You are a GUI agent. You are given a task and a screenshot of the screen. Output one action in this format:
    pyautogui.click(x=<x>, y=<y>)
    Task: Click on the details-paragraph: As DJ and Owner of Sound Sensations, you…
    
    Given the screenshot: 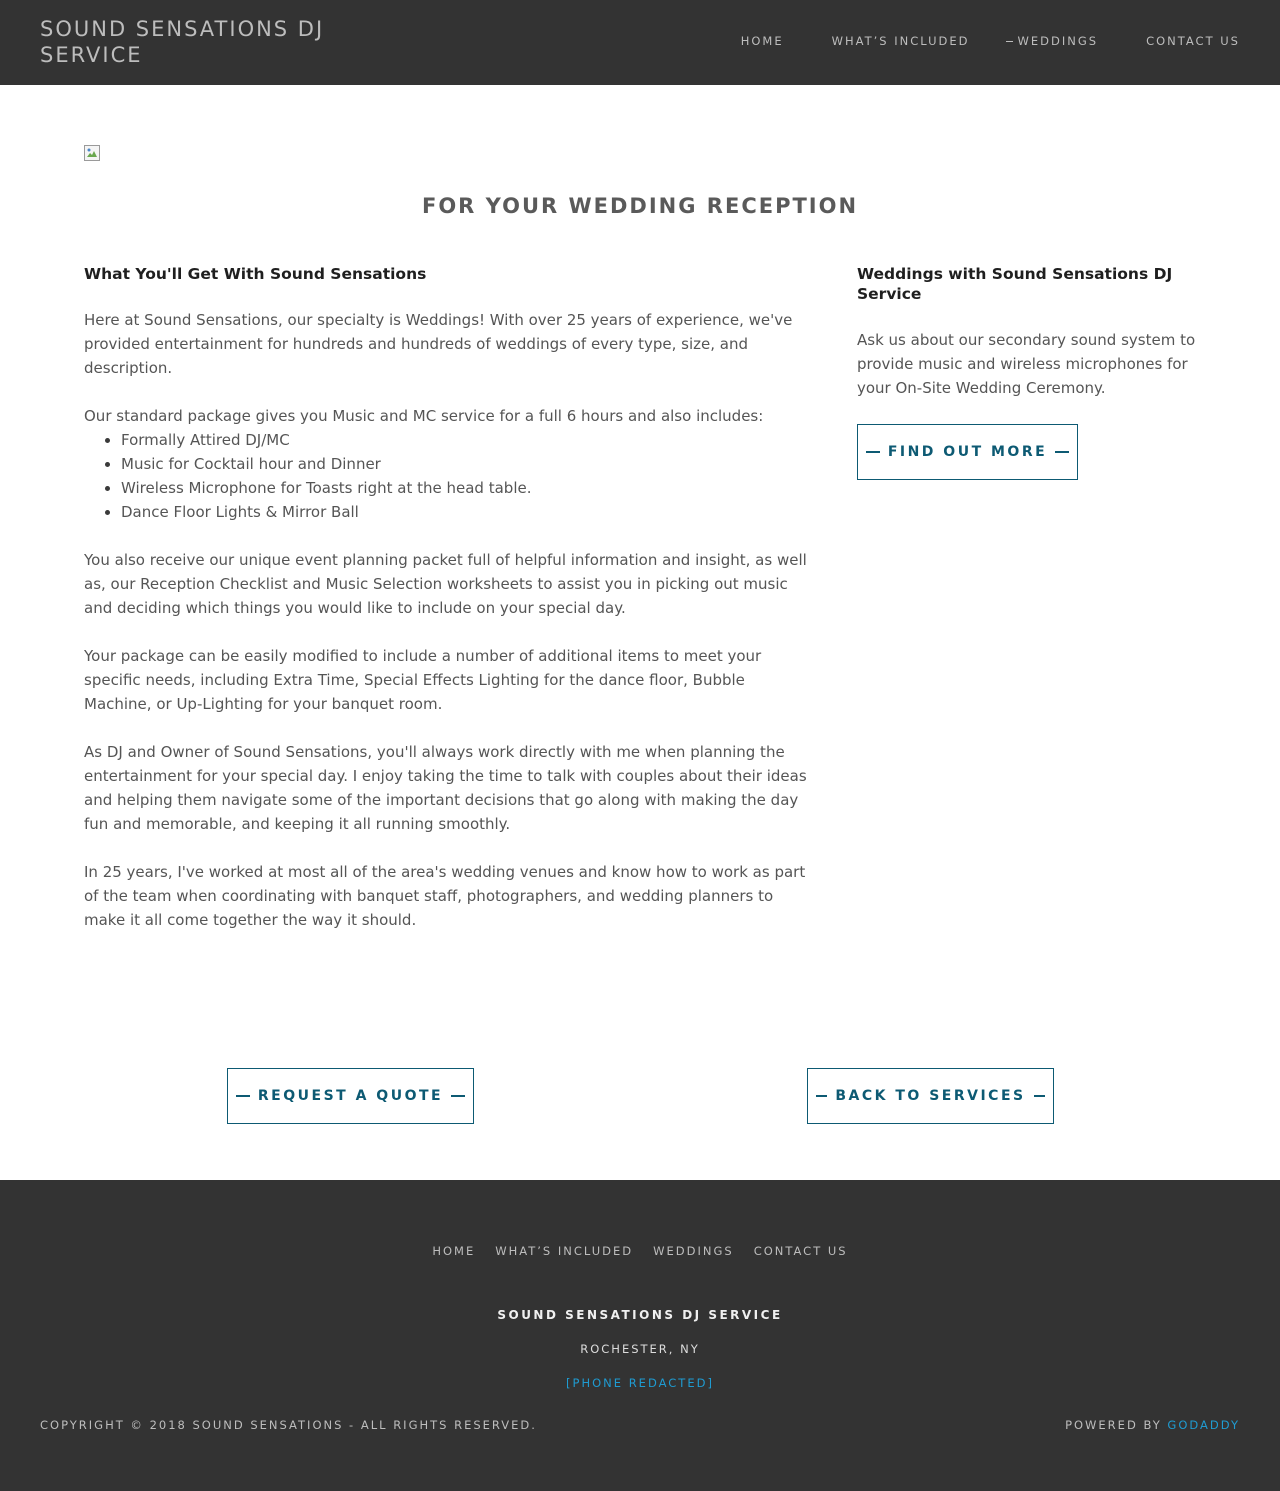 What is the action you would take?
    pyautogui.click(x=445, y=788)
    